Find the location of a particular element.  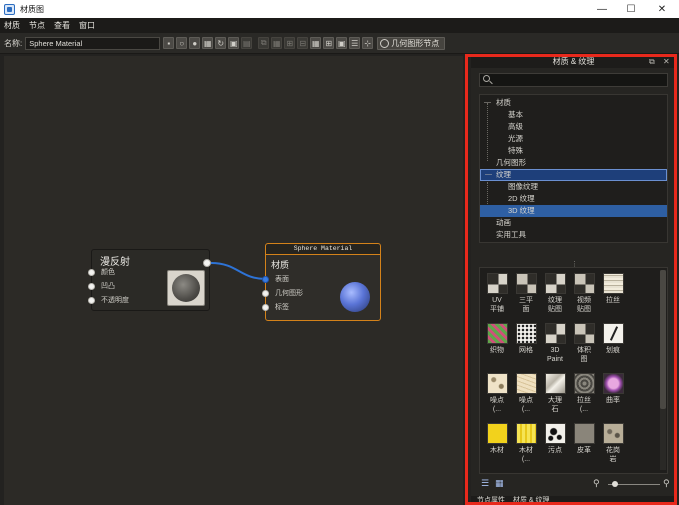

rock-texture-preview is located at coordinates (186, 288).